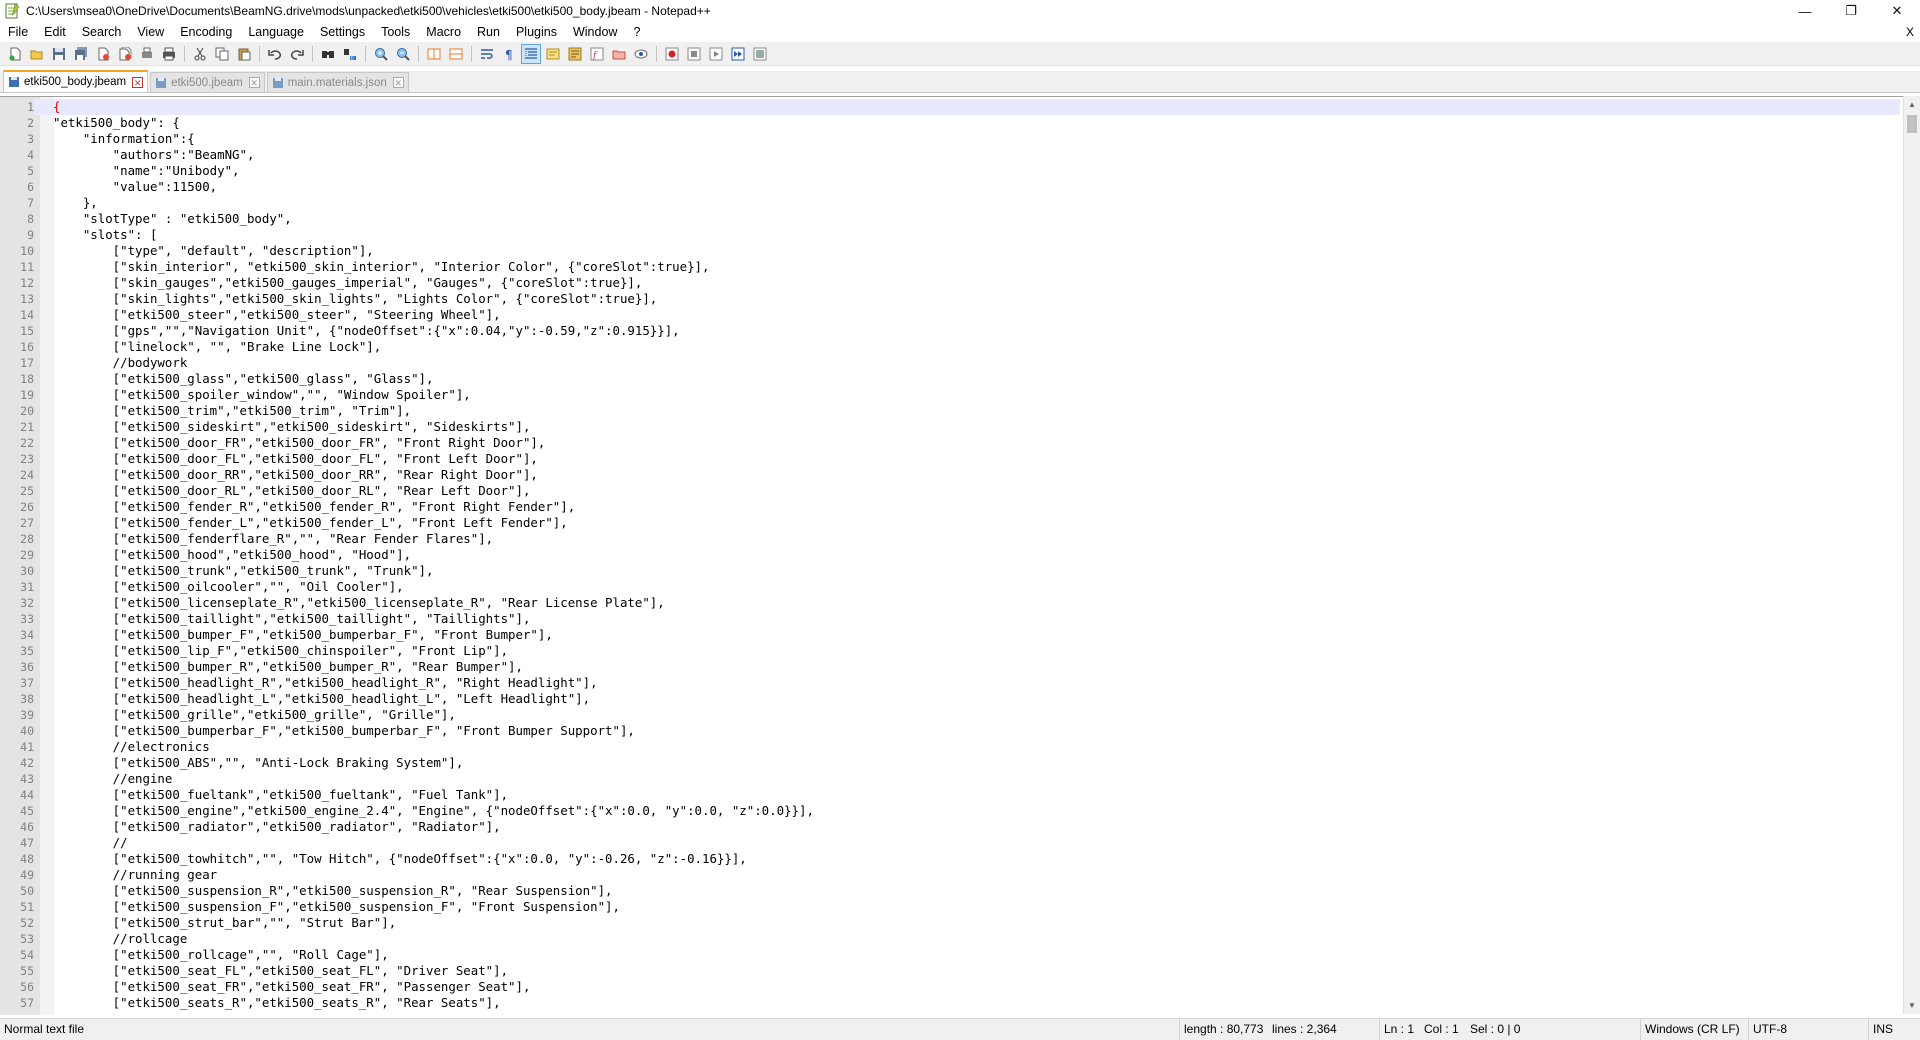  Describe the element at coordinates (102, 32) in the screenshot. I see `menu-search: Search` at that location.